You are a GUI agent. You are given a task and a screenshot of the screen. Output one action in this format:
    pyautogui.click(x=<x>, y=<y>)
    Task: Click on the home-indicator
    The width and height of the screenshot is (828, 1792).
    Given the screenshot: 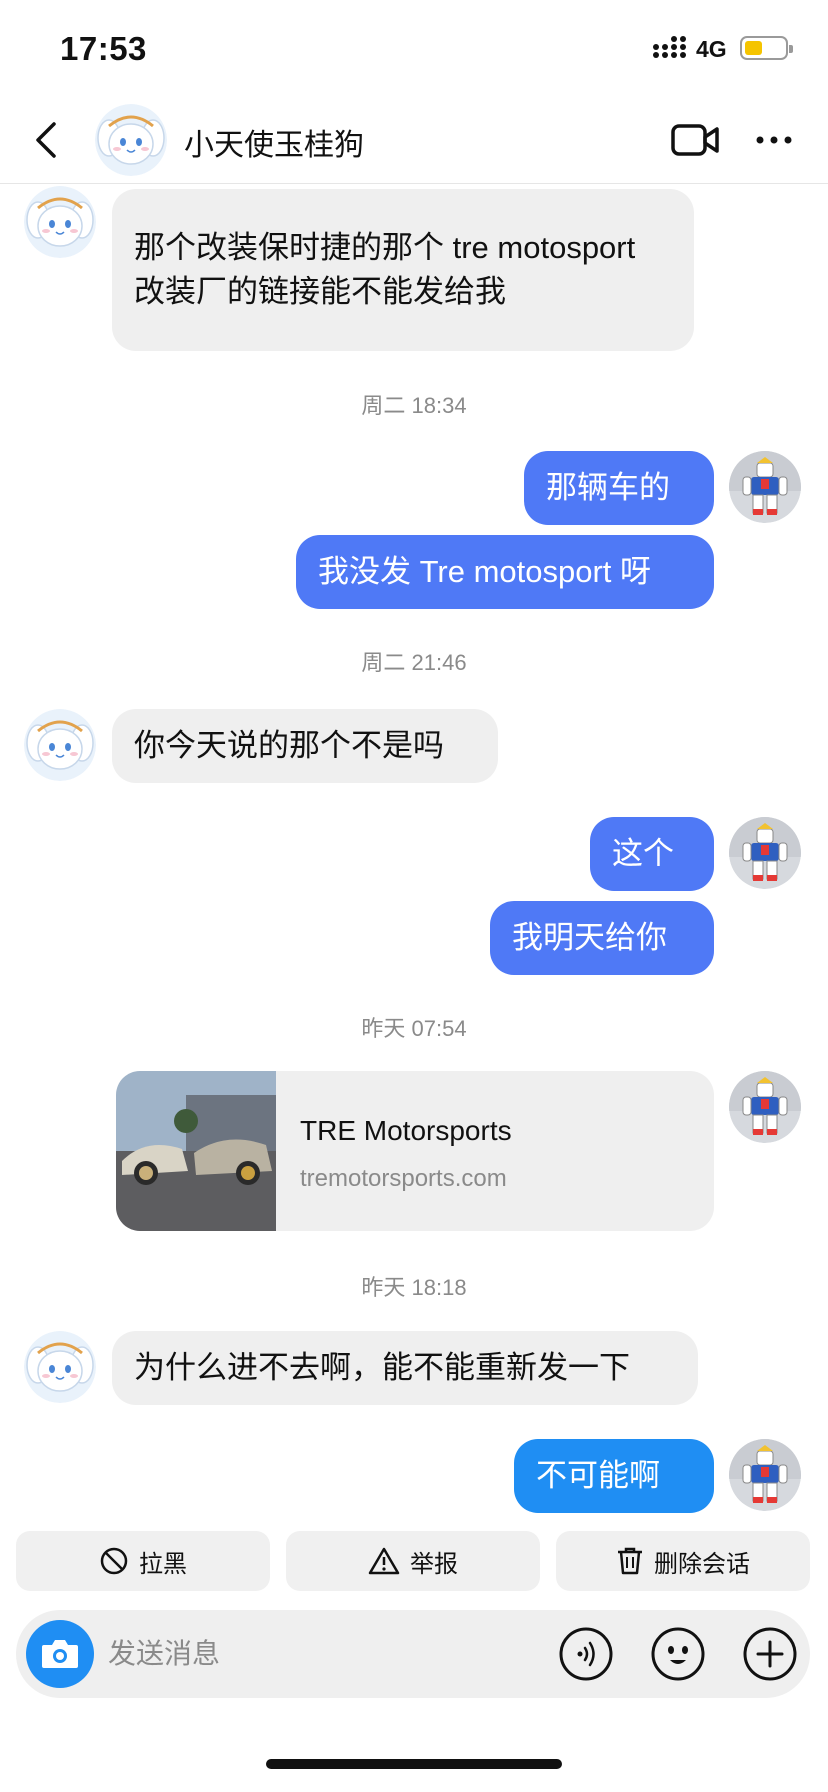 What is the action you would take?
    pyautogui.click(x=414, y=1764)
    